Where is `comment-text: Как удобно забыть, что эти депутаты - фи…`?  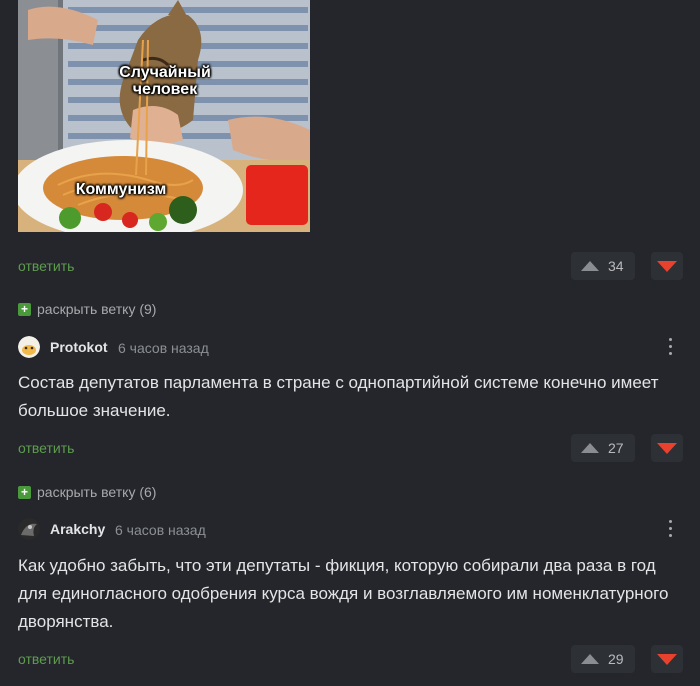
comment-text: Как удобно забыть, что эти депутаты - фи… is located at coordinates (343, 593).